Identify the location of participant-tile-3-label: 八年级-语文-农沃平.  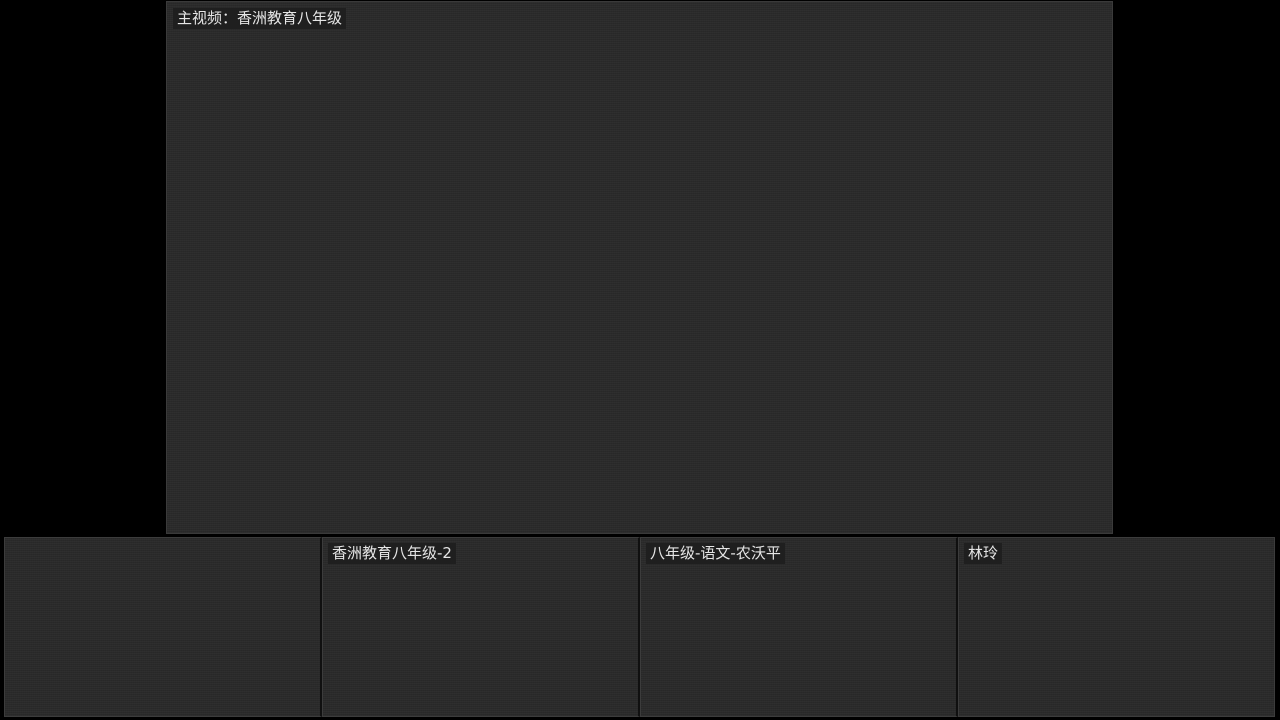
(715, 553).